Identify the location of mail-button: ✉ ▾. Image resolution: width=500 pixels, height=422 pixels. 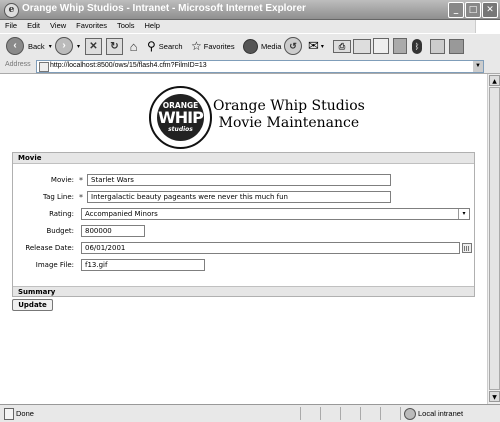
(316, 46).